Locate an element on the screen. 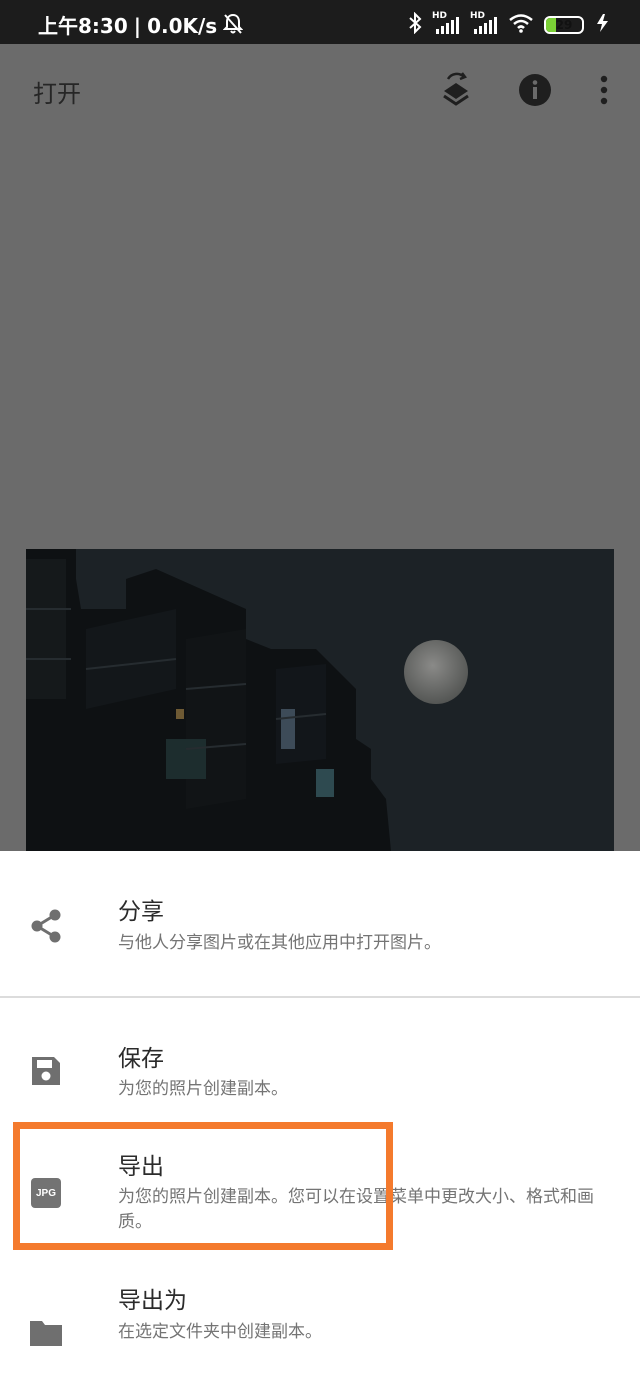 The height and width of the screenshot is (1387, 640). jpg-icon-label: JPG is located at coordinates (46, 1193).